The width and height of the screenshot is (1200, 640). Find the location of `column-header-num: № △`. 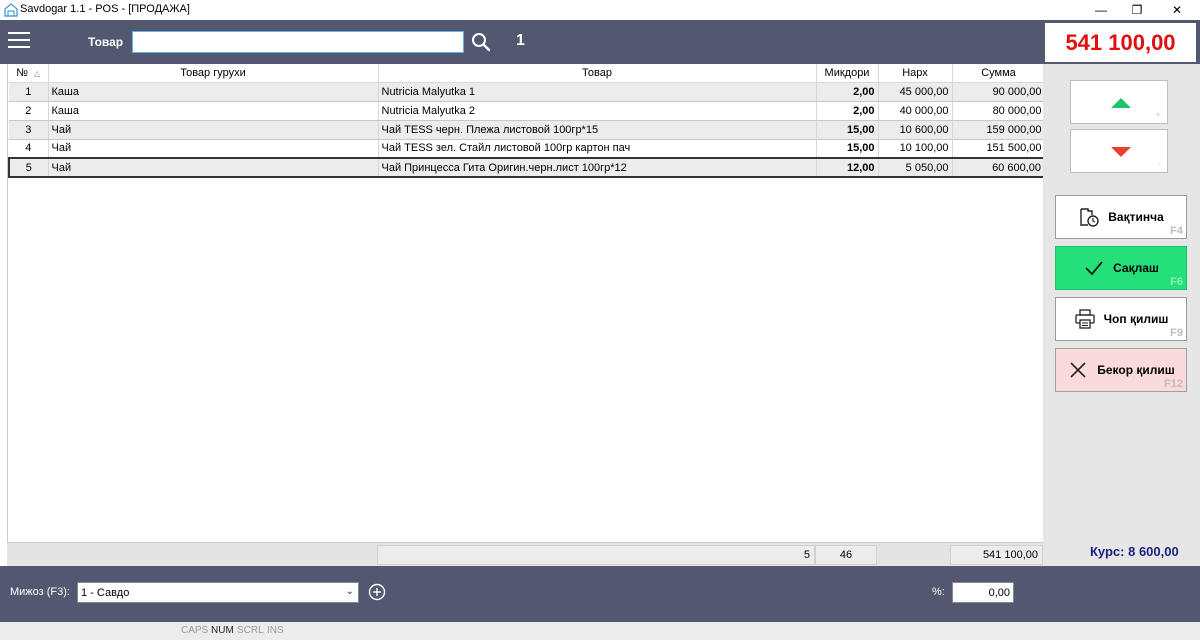

column-header-num: № △ is located at coordinates (29, 73).